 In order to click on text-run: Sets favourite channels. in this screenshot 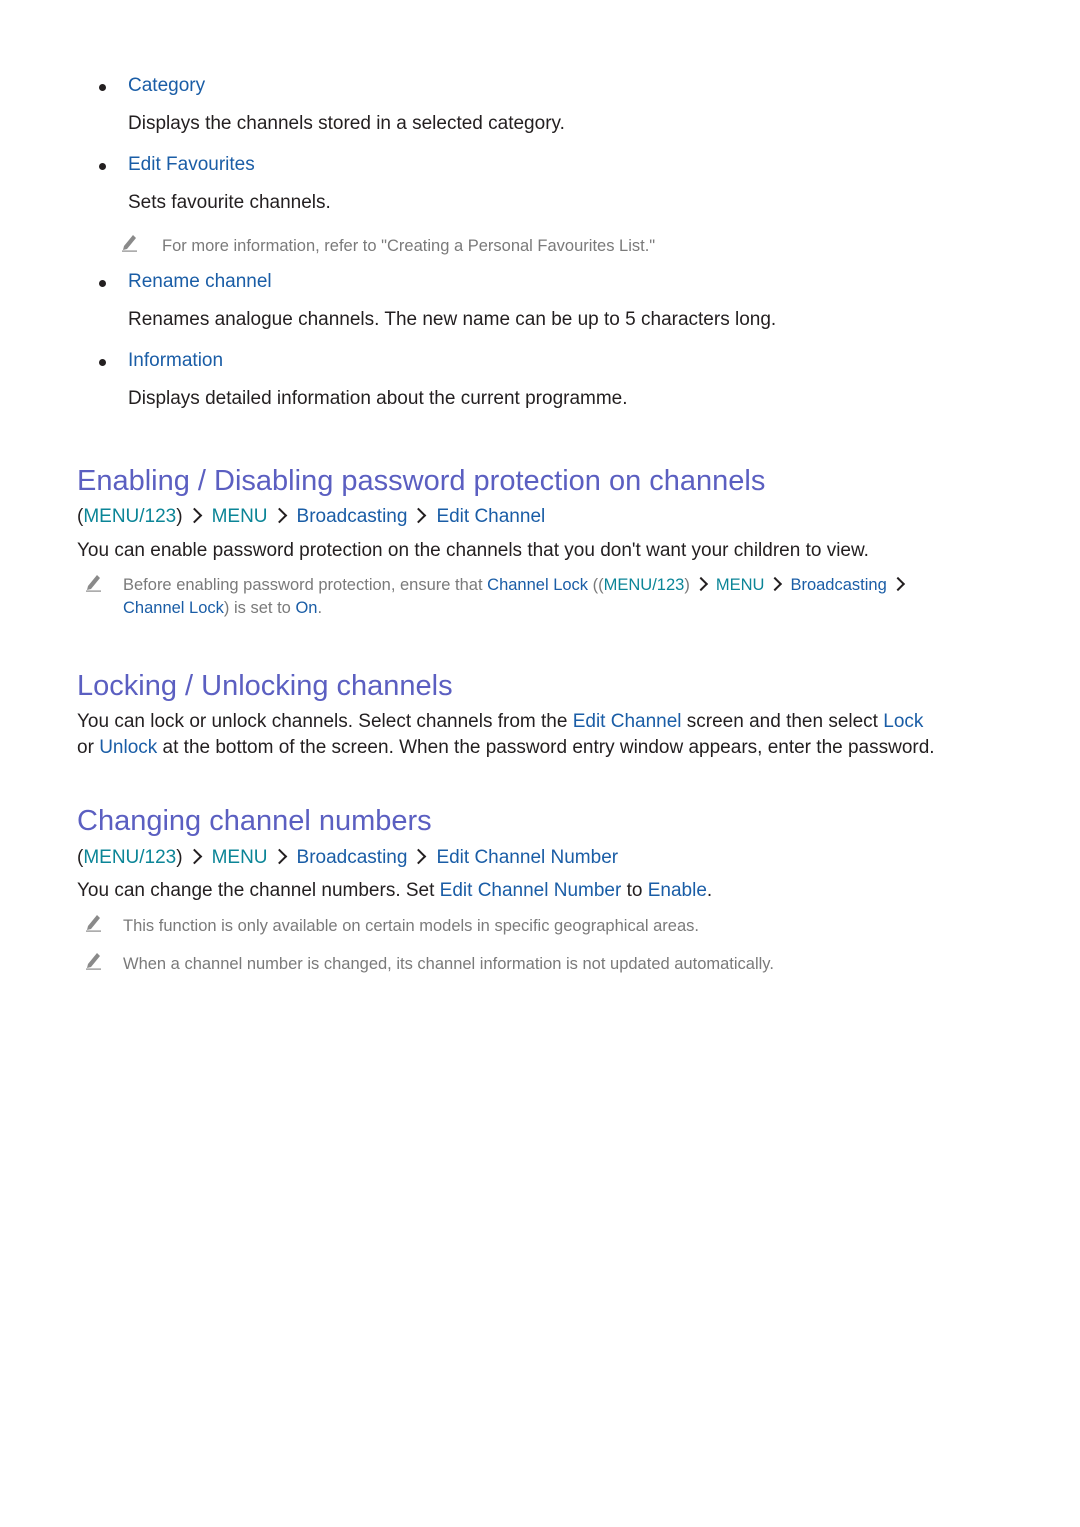, I will do `click(229, 202)`.